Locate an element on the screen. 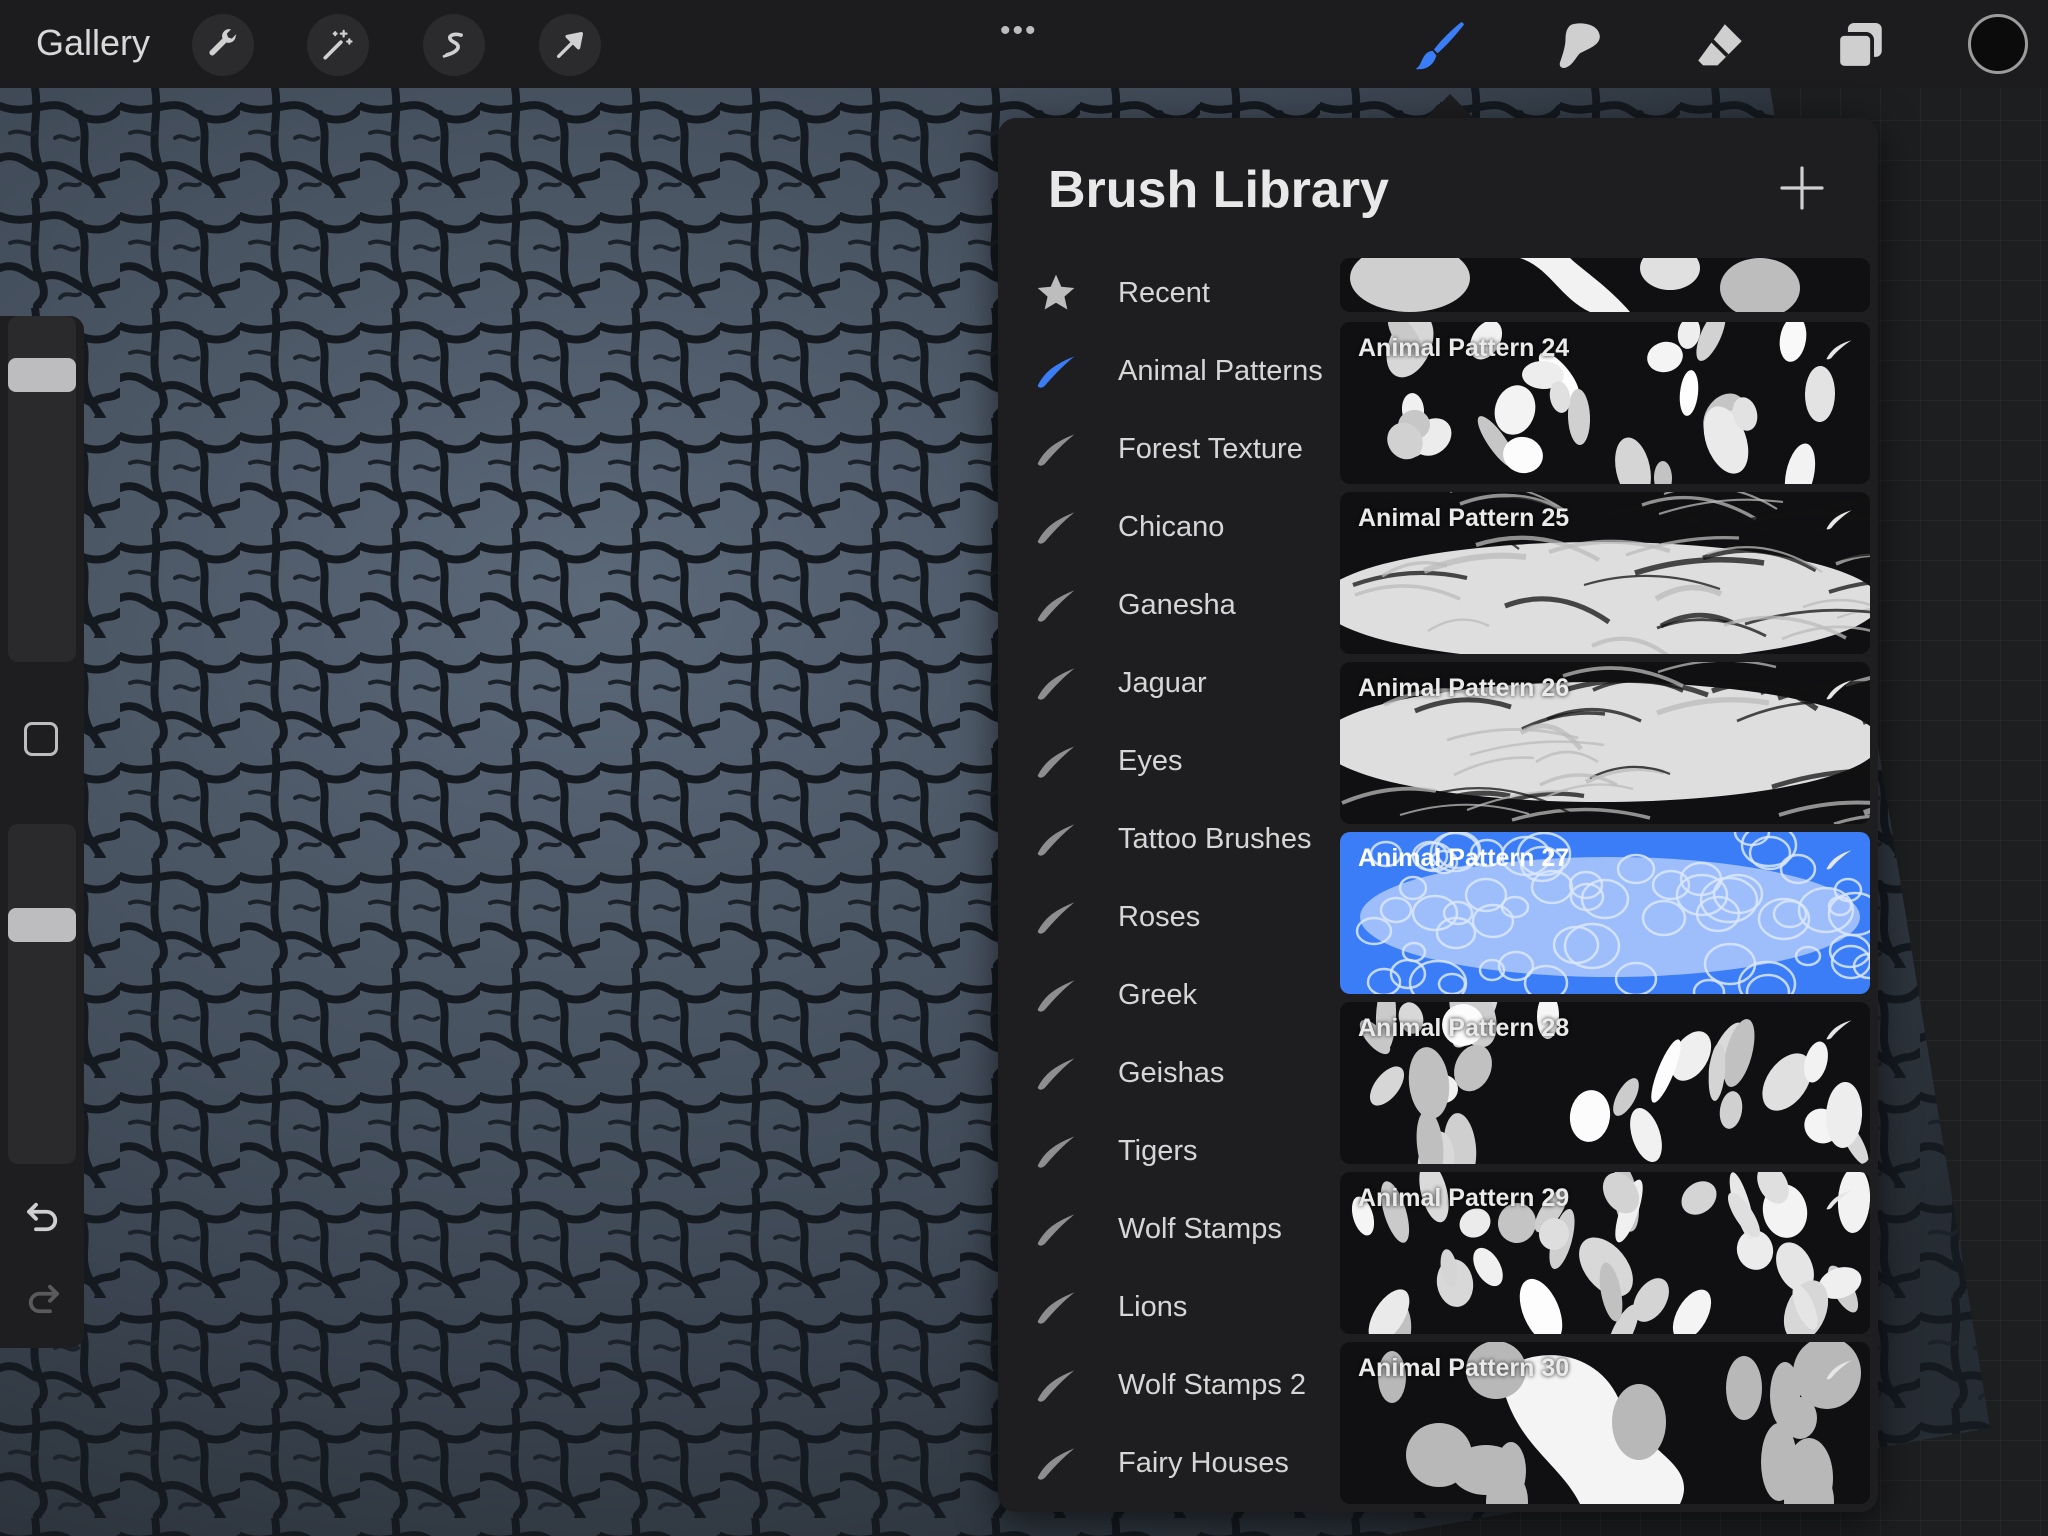  brush-set-ganesha: Ganesha is located at coordinates (1168, 605).